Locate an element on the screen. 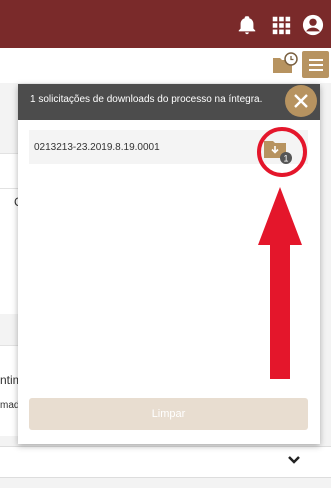 The width and height of the screenshot is (331, 488). background-row: C is located at coordinates (11, 251).